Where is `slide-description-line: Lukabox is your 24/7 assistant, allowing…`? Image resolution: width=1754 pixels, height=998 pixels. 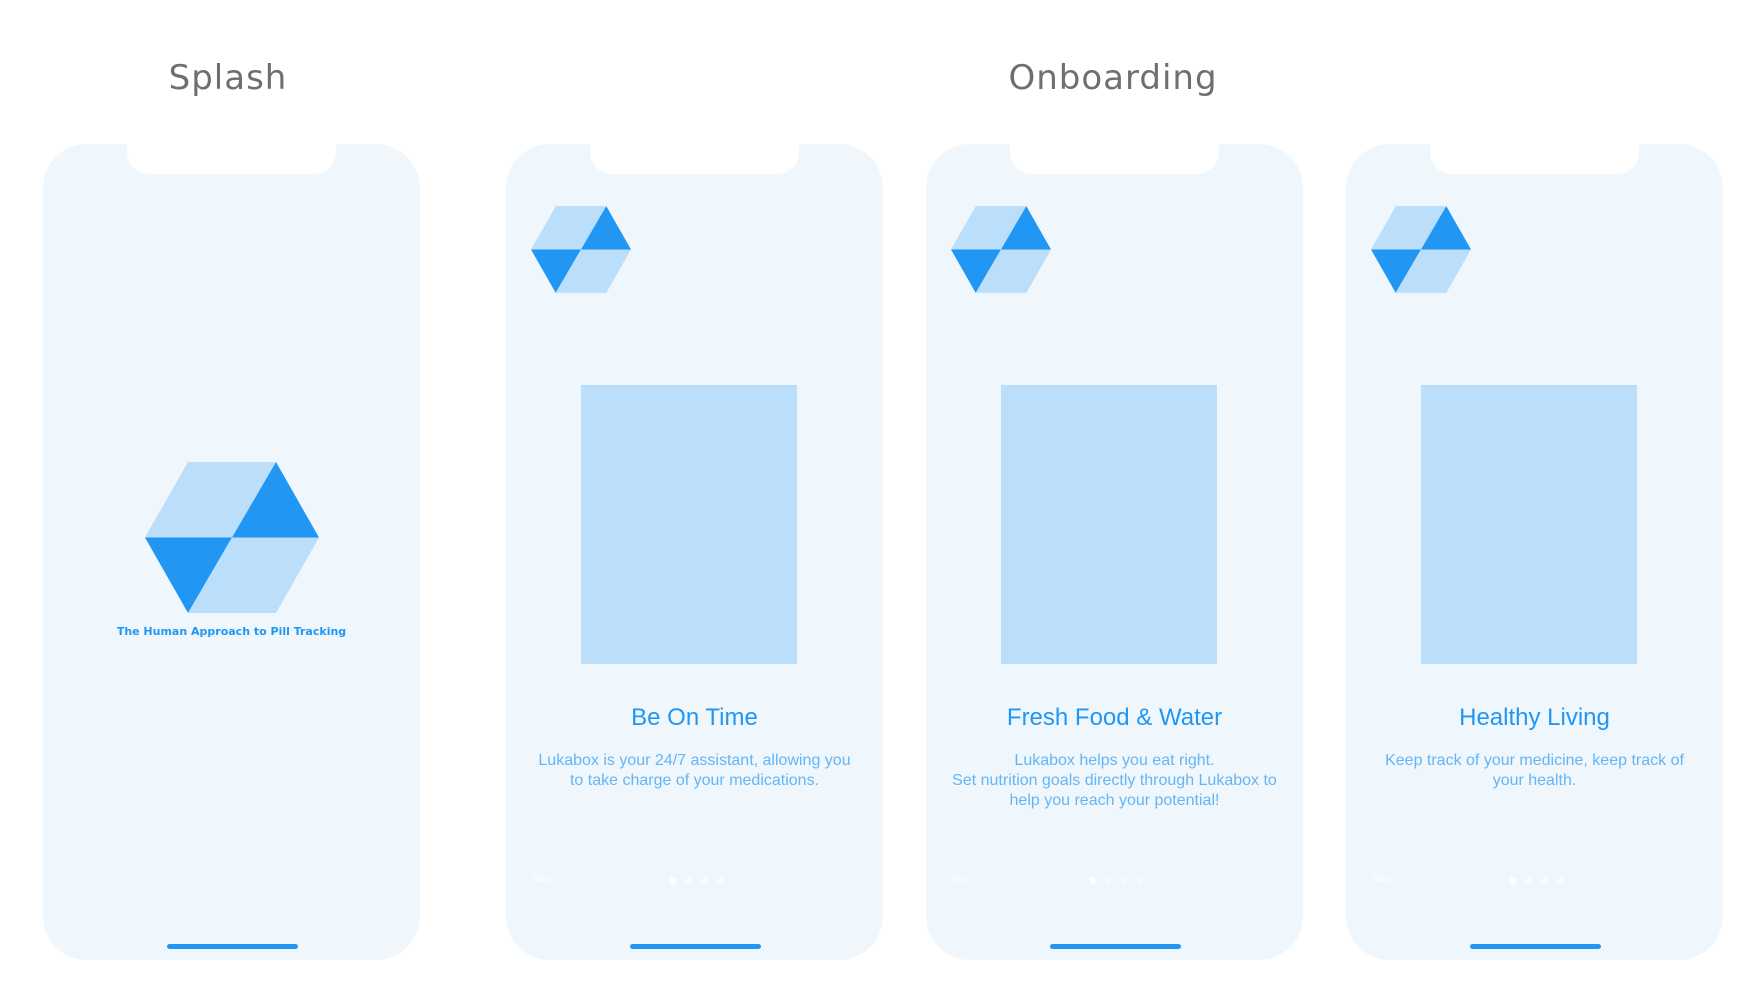 slide-description-line: Lukabox is your 24/7 assistant, allowing… is located at coordinates (694, 760).